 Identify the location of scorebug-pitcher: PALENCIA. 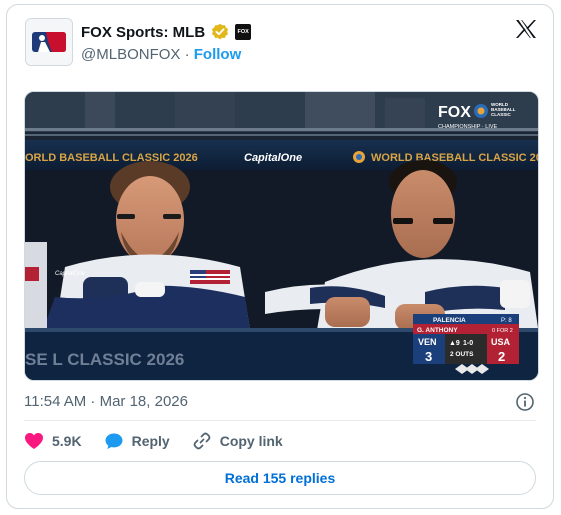
(449, 320).